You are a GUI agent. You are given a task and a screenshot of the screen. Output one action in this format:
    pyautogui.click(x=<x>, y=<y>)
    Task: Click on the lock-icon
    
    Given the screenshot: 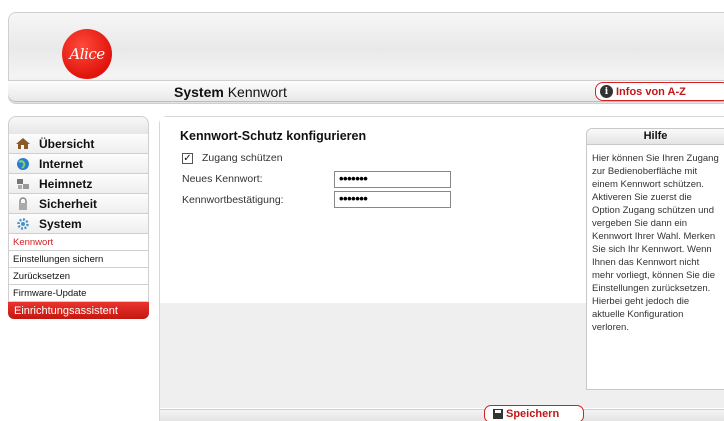 What is the action you would take?
    pyautogui.click(x=23, y=203)
    